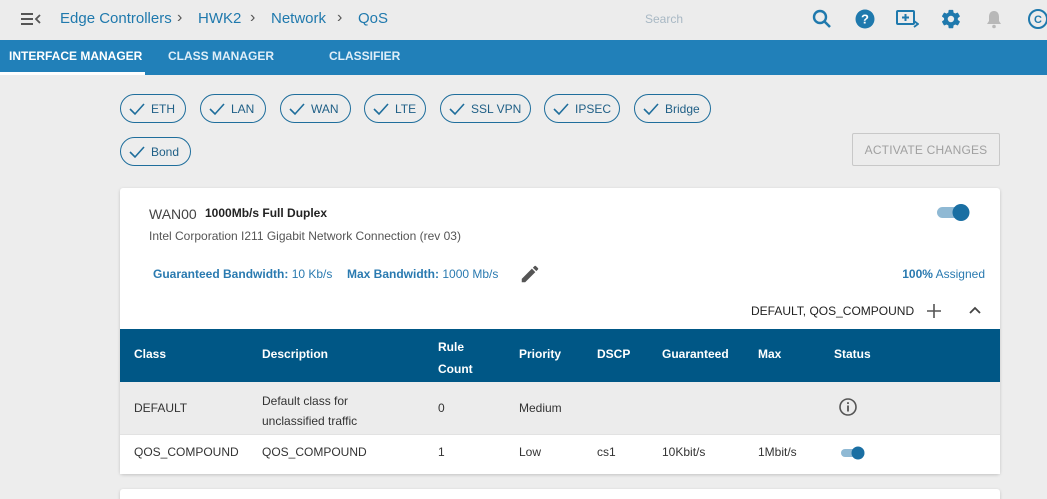 Image resolution: width=1047 pixels, height=499 pixels. I want to click on guaranteed-bandwidth-value: 10 Kb/s, so click(312, 274).